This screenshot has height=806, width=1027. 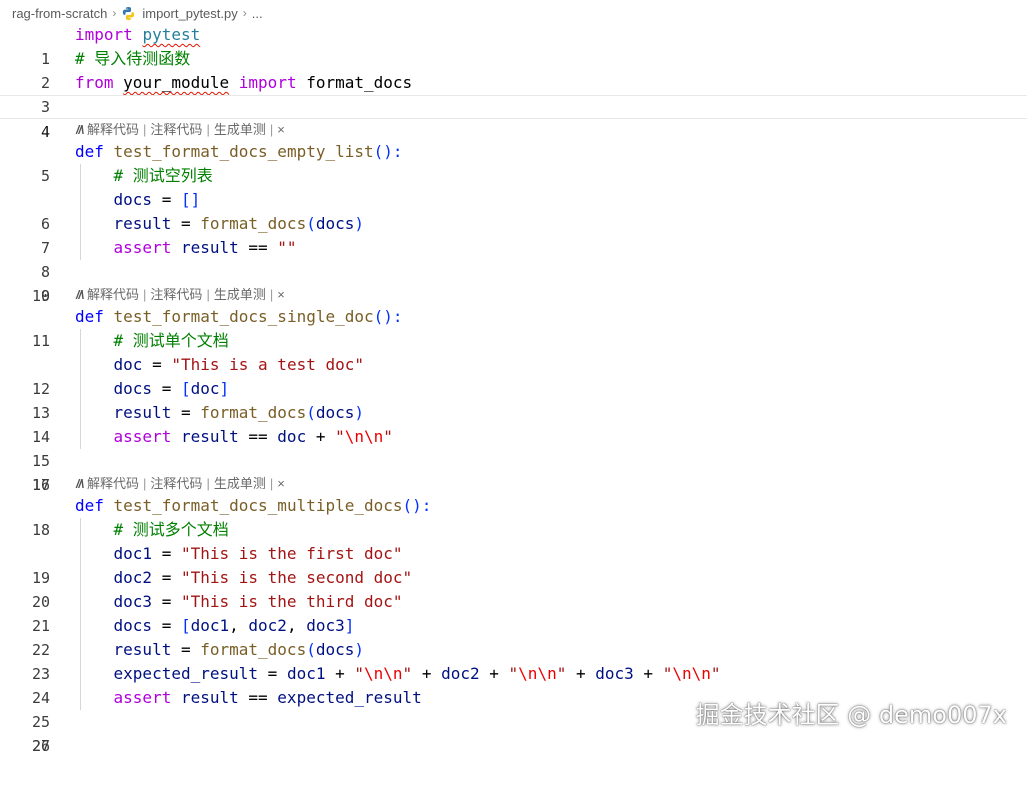 What do you see at coordinates (243, 316) in the screenshot?
I see `code-token: test_format_docs_single_doc` at bounding box center [243, 316].